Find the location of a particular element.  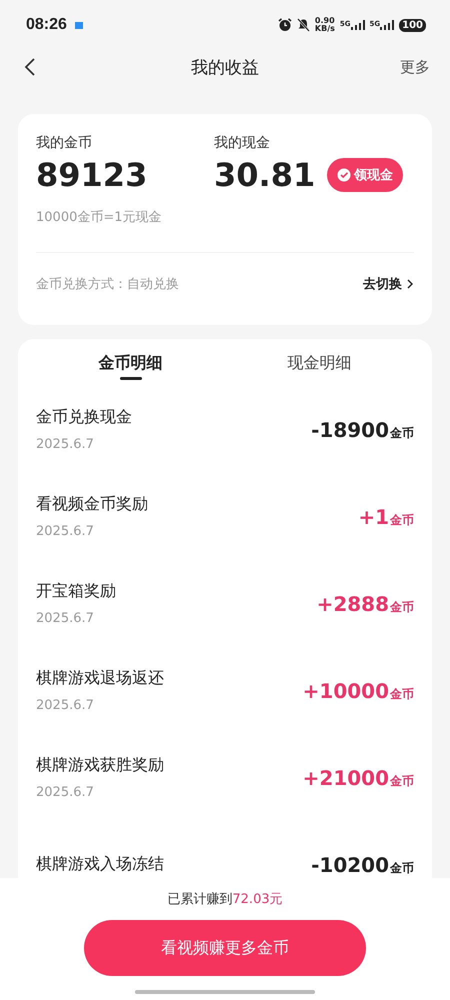

record-amount: +21000金币 is located at coordinates (358, 778).